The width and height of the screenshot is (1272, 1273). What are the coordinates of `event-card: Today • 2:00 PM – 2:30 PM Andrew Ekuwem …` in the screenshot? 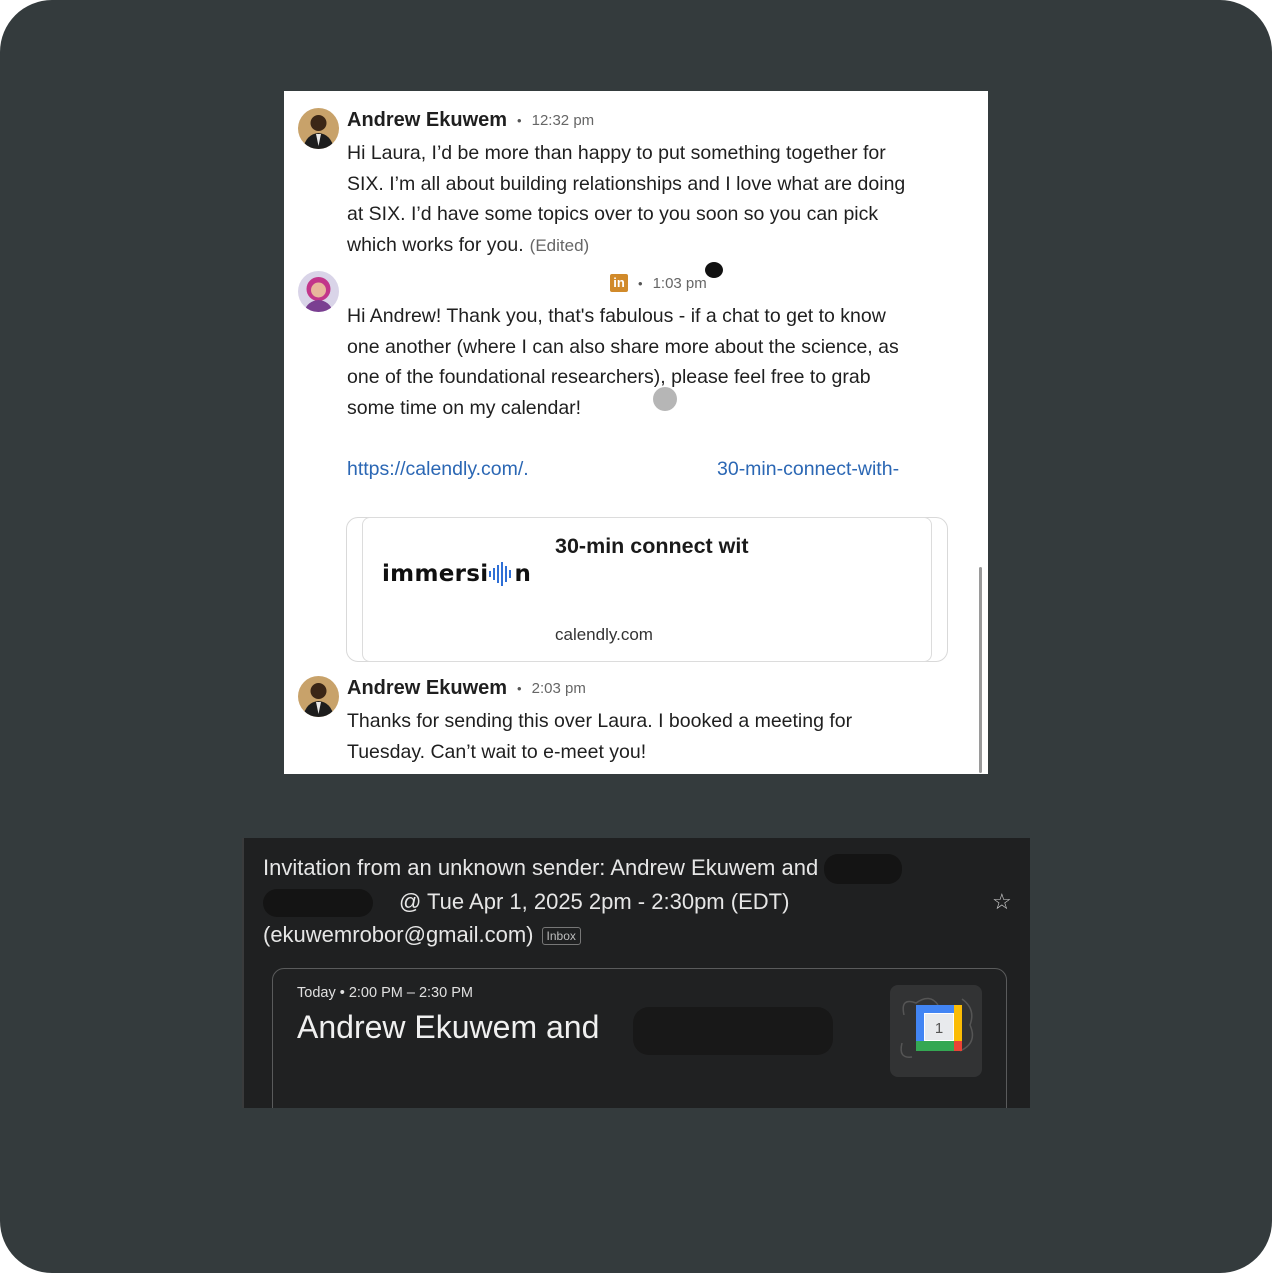 It's located at (639, 1038).